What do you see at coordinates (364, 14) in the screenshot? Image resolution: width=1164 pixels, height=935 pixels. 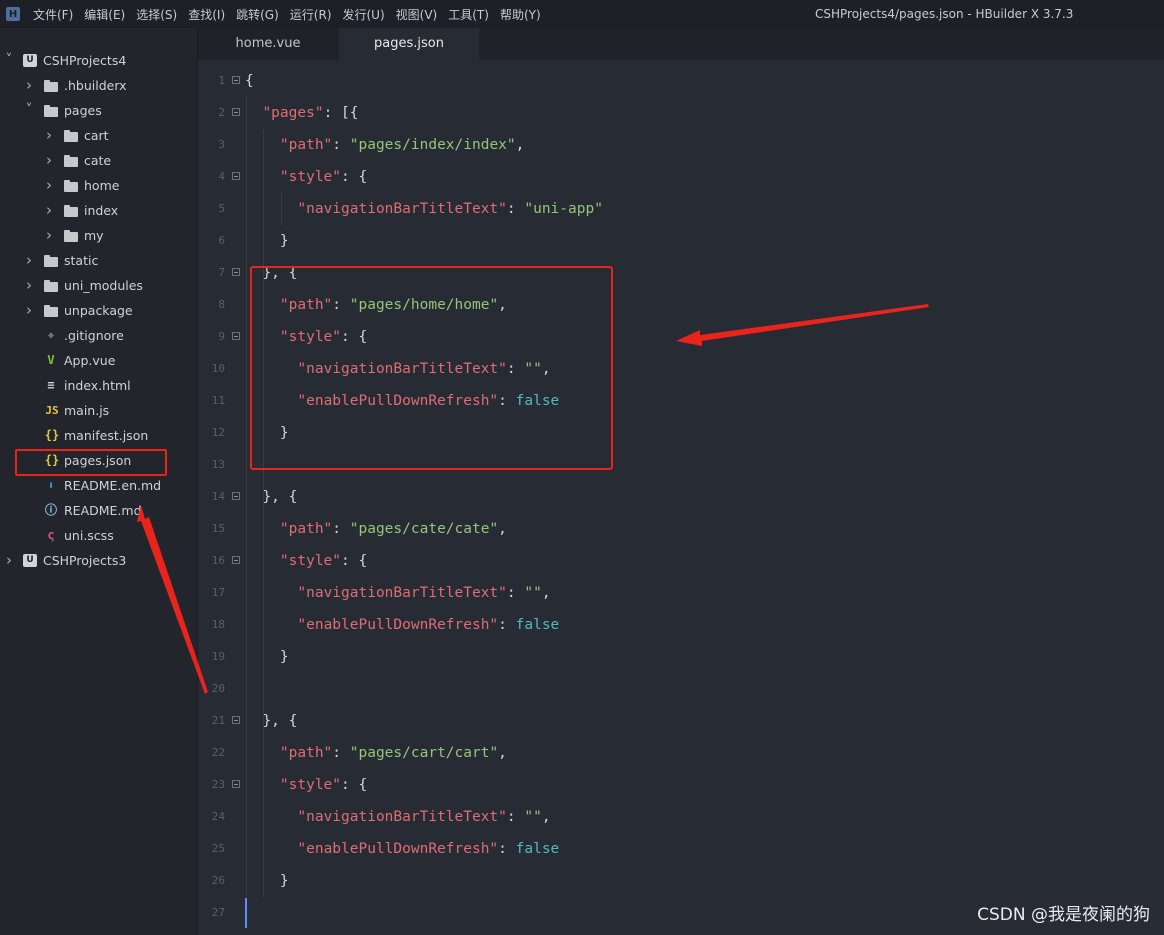 I see `menu-item: 发行(U)` at bounding box center [364, 14].